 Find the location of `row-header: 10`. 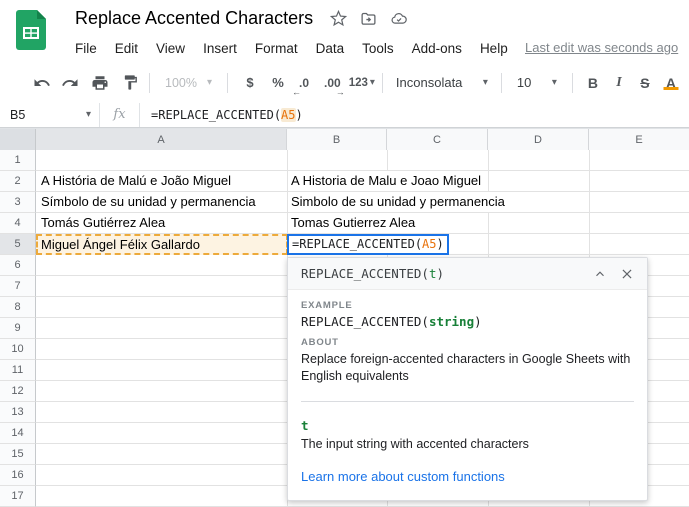

row-header: 10 is located at coordinates (18, 349).